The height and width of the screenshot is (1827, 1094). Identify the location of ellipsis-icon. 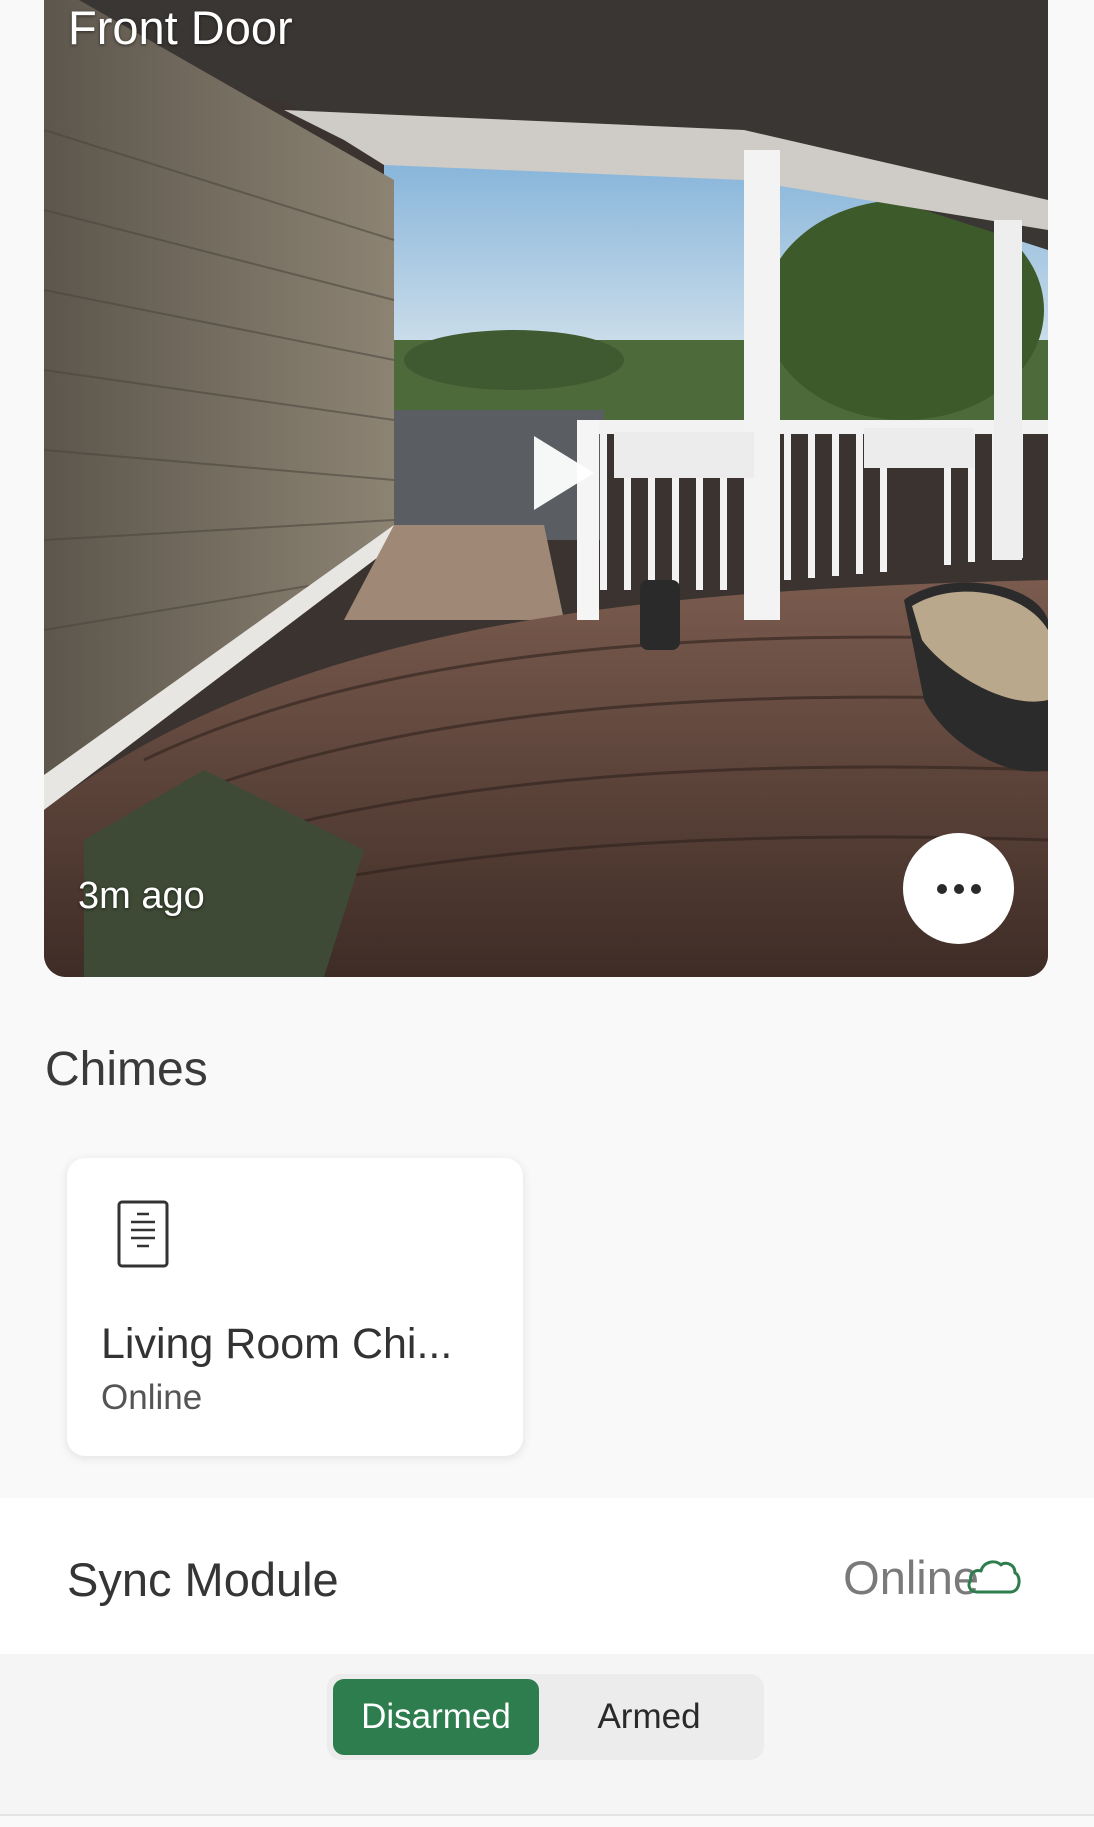
(958, 888).